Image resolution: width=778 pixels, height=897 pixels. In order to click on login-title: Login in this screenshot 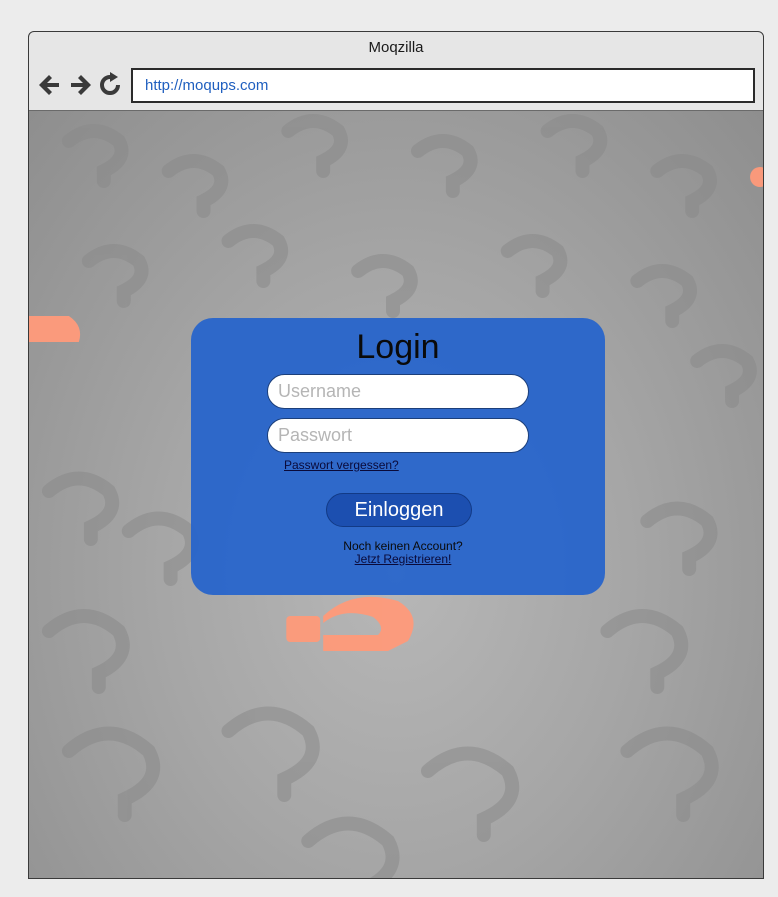, I will do `click(398, 347)`.